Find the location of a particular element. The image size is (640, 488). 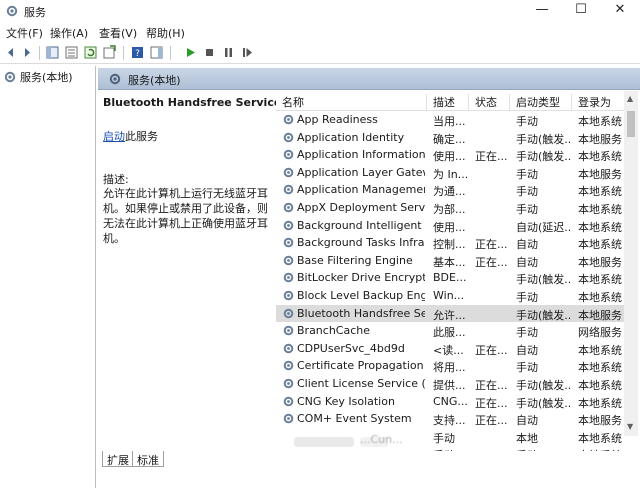

tab-standard: 标准 is located at coordinates (148, 459).